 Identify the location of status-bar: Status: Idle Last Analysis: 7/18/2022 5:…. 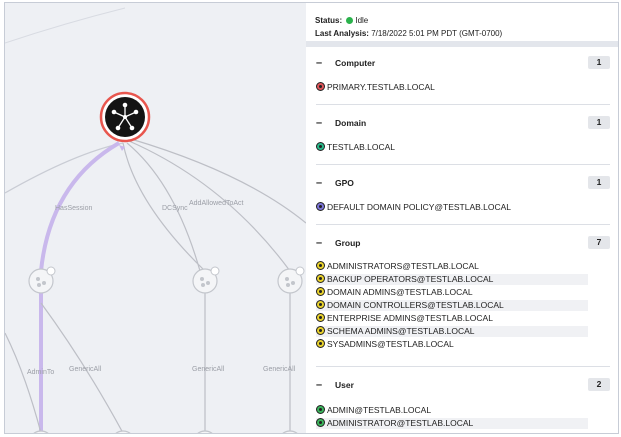
(462, 25).